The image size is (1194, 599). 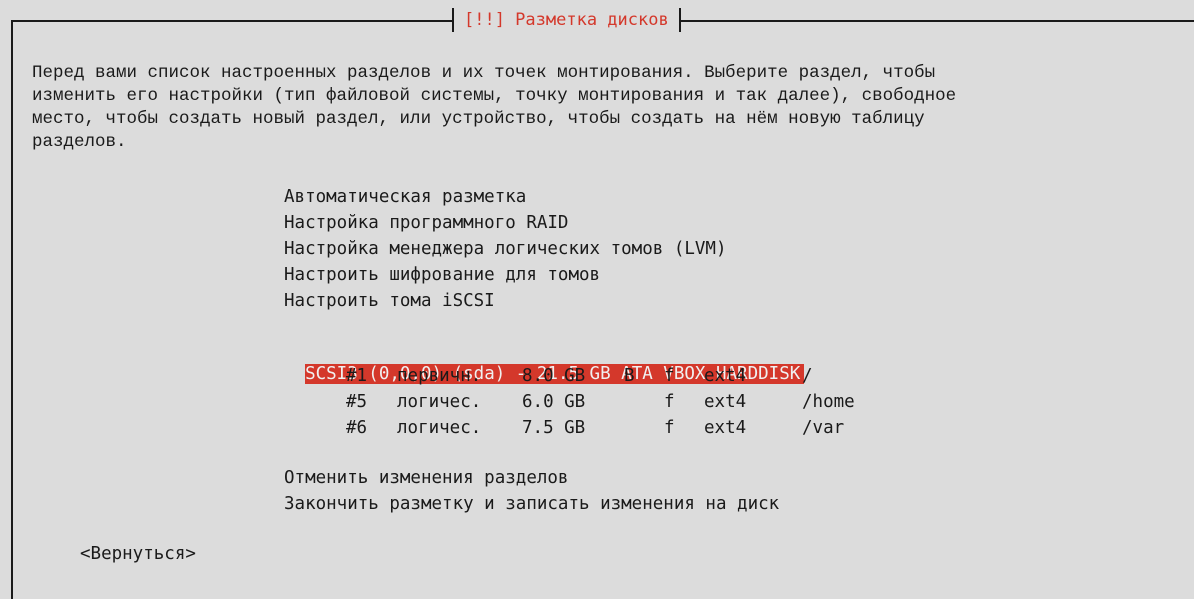 I want to click on partition-boot-flag: B, so click(x=629, y=376).